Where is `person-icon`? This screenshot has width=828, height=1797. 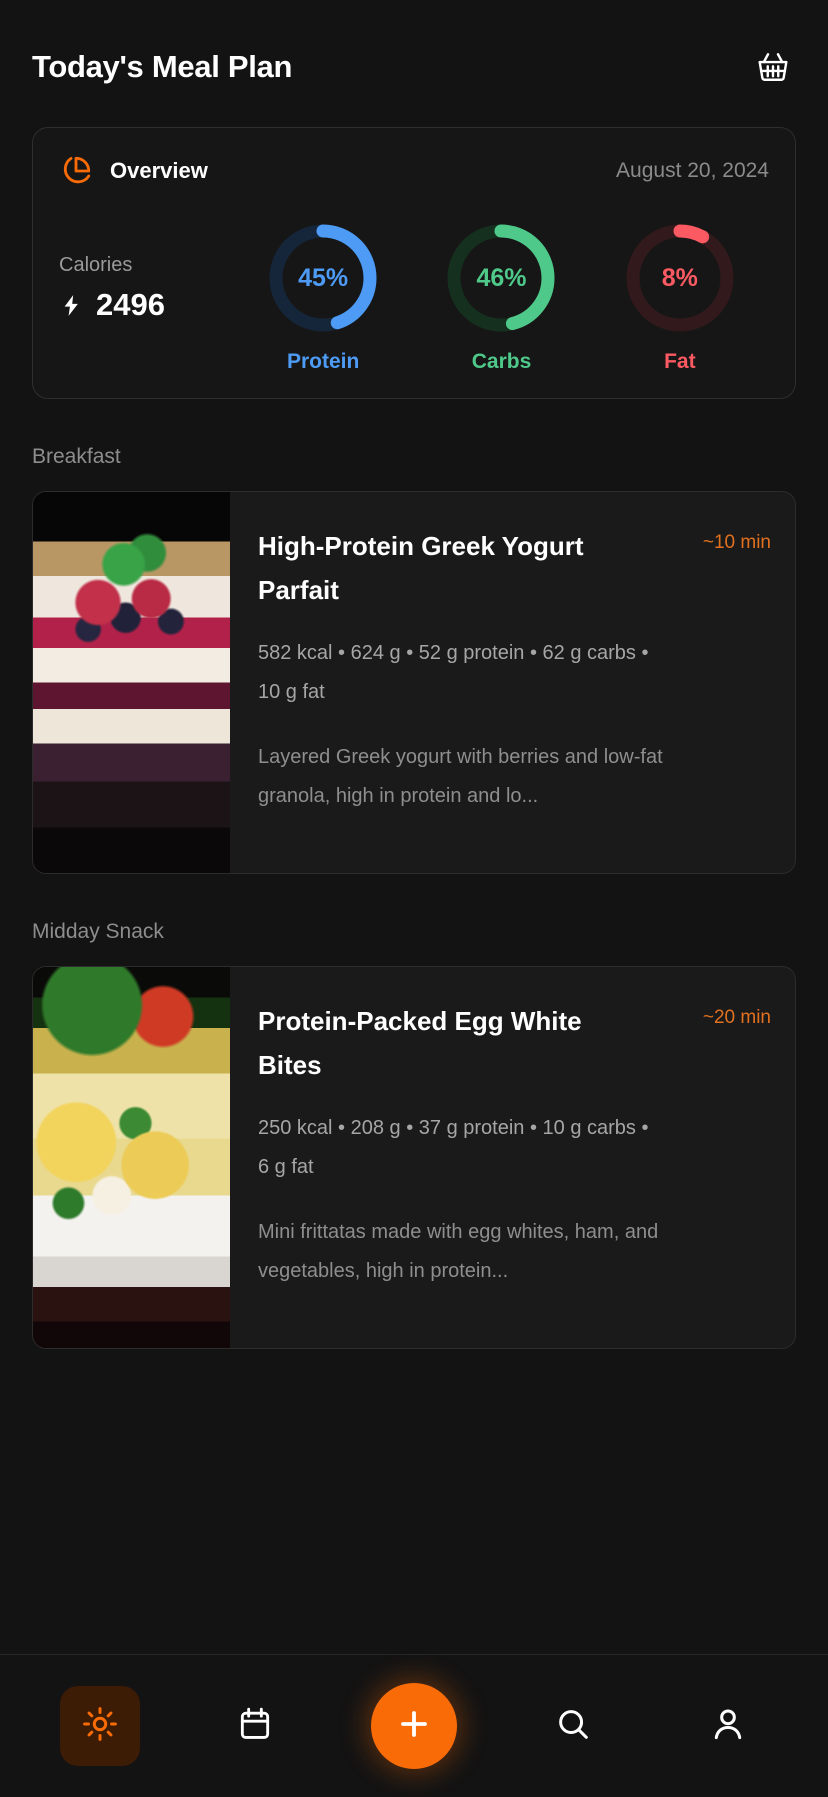 person-icon is located at coordinates (728, 1726).